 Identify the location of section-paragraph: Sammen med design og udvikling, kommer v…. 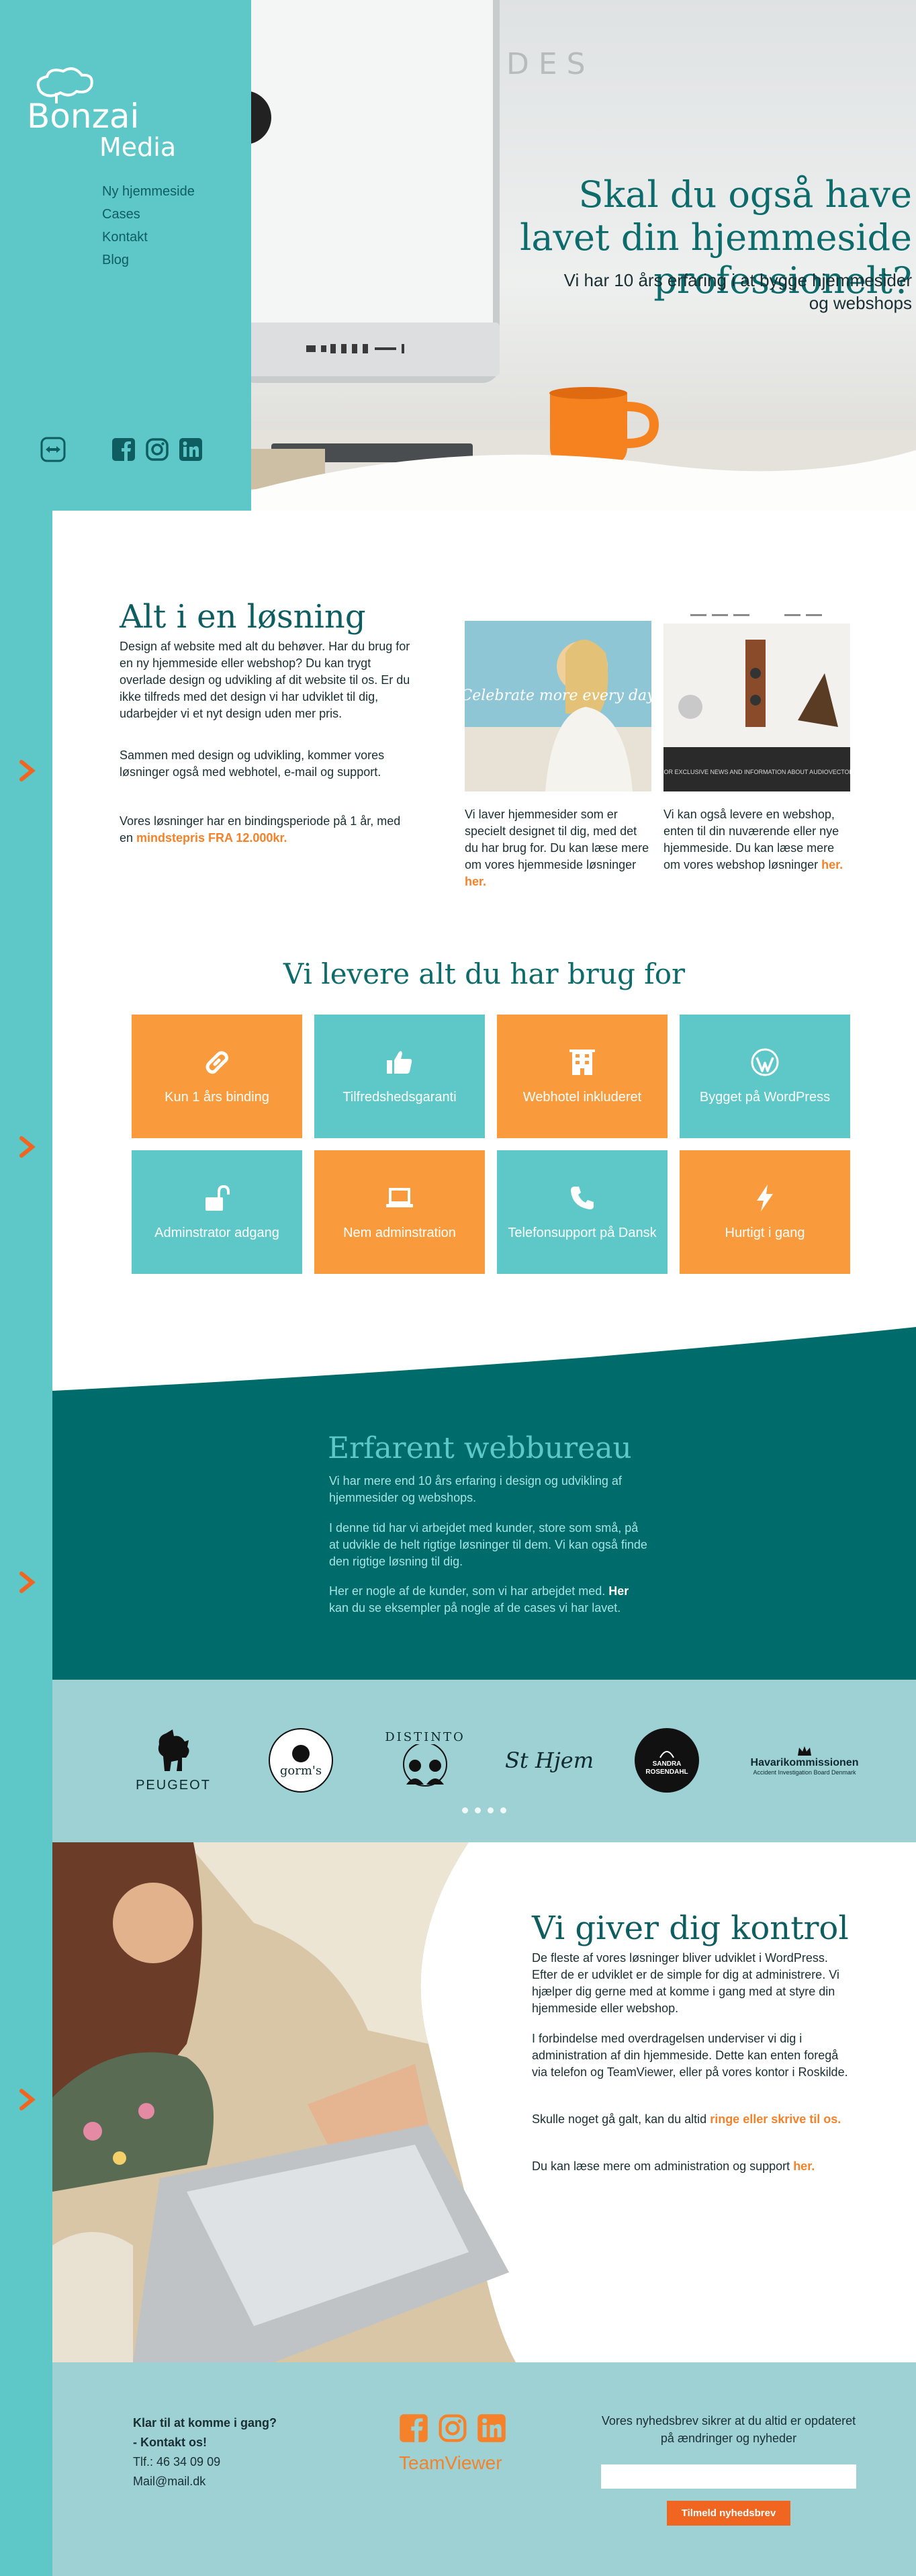
(252, 763).